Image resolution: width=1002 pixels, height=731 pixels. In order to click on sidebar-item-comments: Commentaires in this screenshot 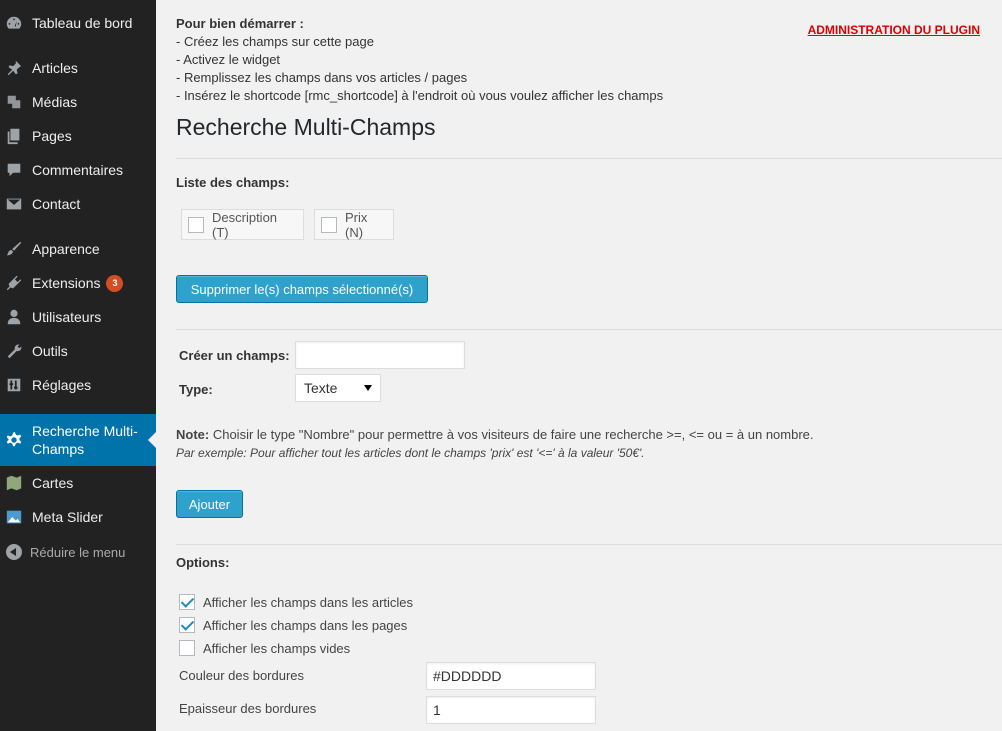, I will do `click(78, 170)`.